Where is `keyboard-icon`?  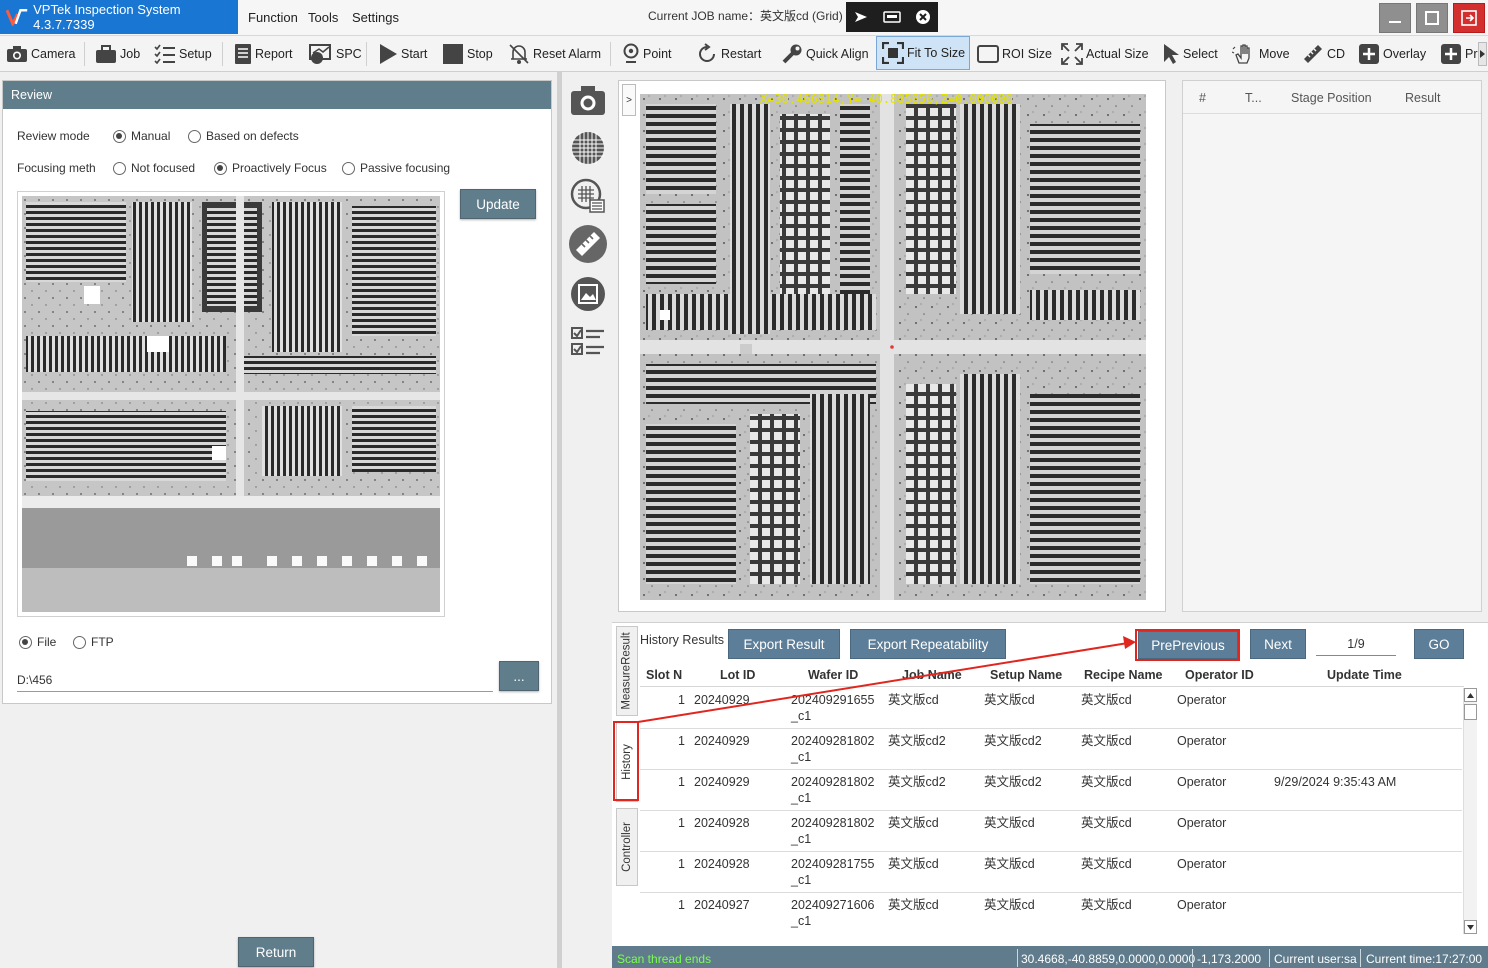 keyboard-icon is located at coordinates (892, 17).